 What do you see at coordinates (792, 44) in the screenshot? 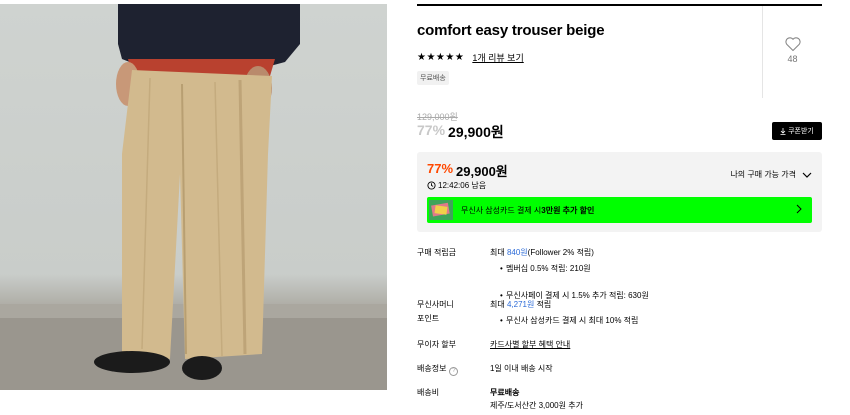
I see `heart-icon` at bounding box center [792, 44].